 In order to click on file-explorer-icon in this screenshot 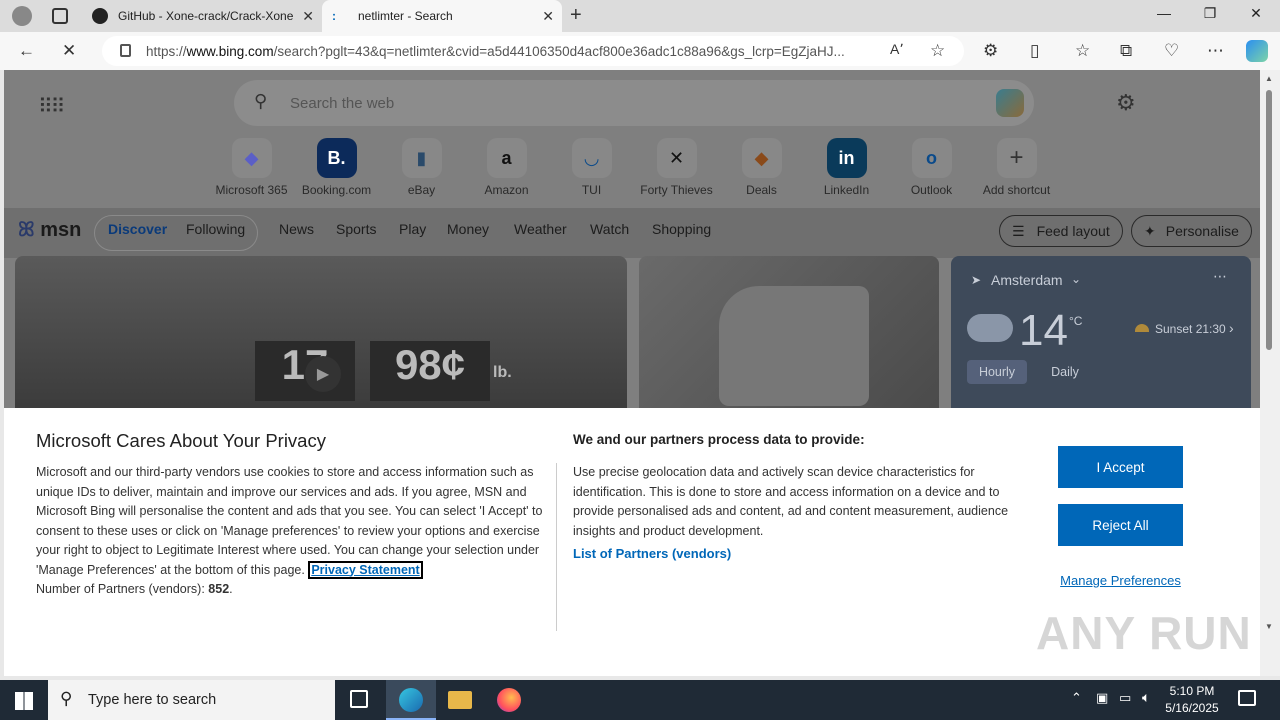, I will do `click(460, 700)`.